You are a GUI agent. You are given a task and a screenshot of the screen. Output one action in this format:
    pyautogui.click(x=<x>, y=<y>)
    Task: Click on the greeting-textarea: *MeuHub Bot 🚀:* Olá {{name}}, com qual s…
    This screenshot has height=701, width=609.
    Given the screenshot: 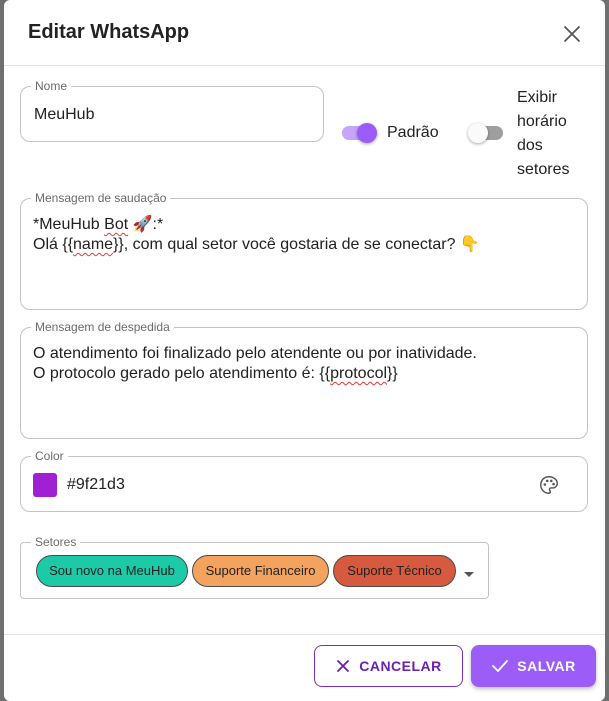 What is the action you would take?
    pyautogui.click(x=308, y=235)
    